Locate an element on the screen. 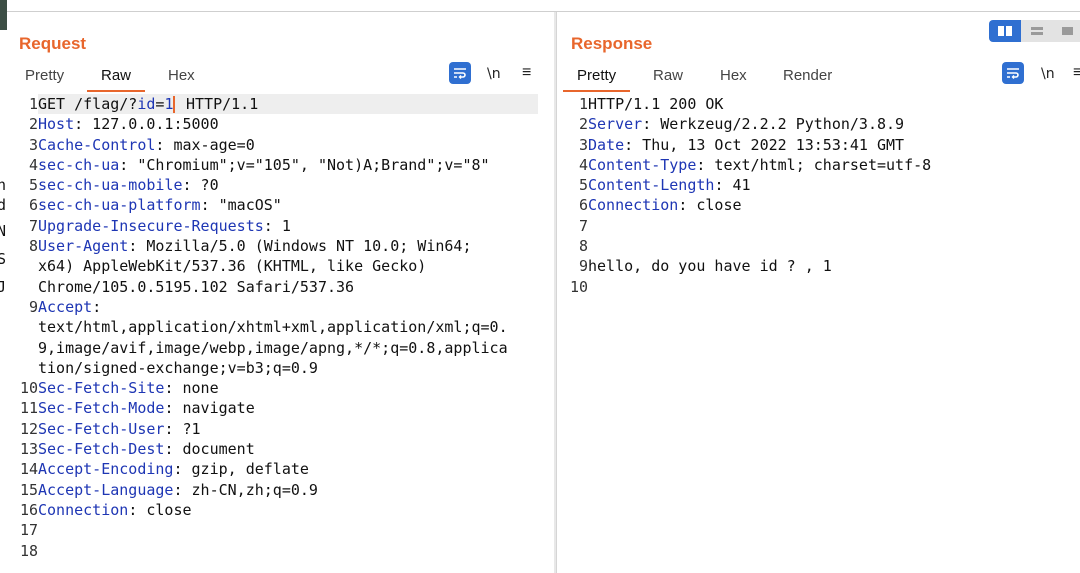 Image resolution: width=1080 pixels, height=573 pixels. header-value: : max-age=0 is located at coordinates (205, 144).